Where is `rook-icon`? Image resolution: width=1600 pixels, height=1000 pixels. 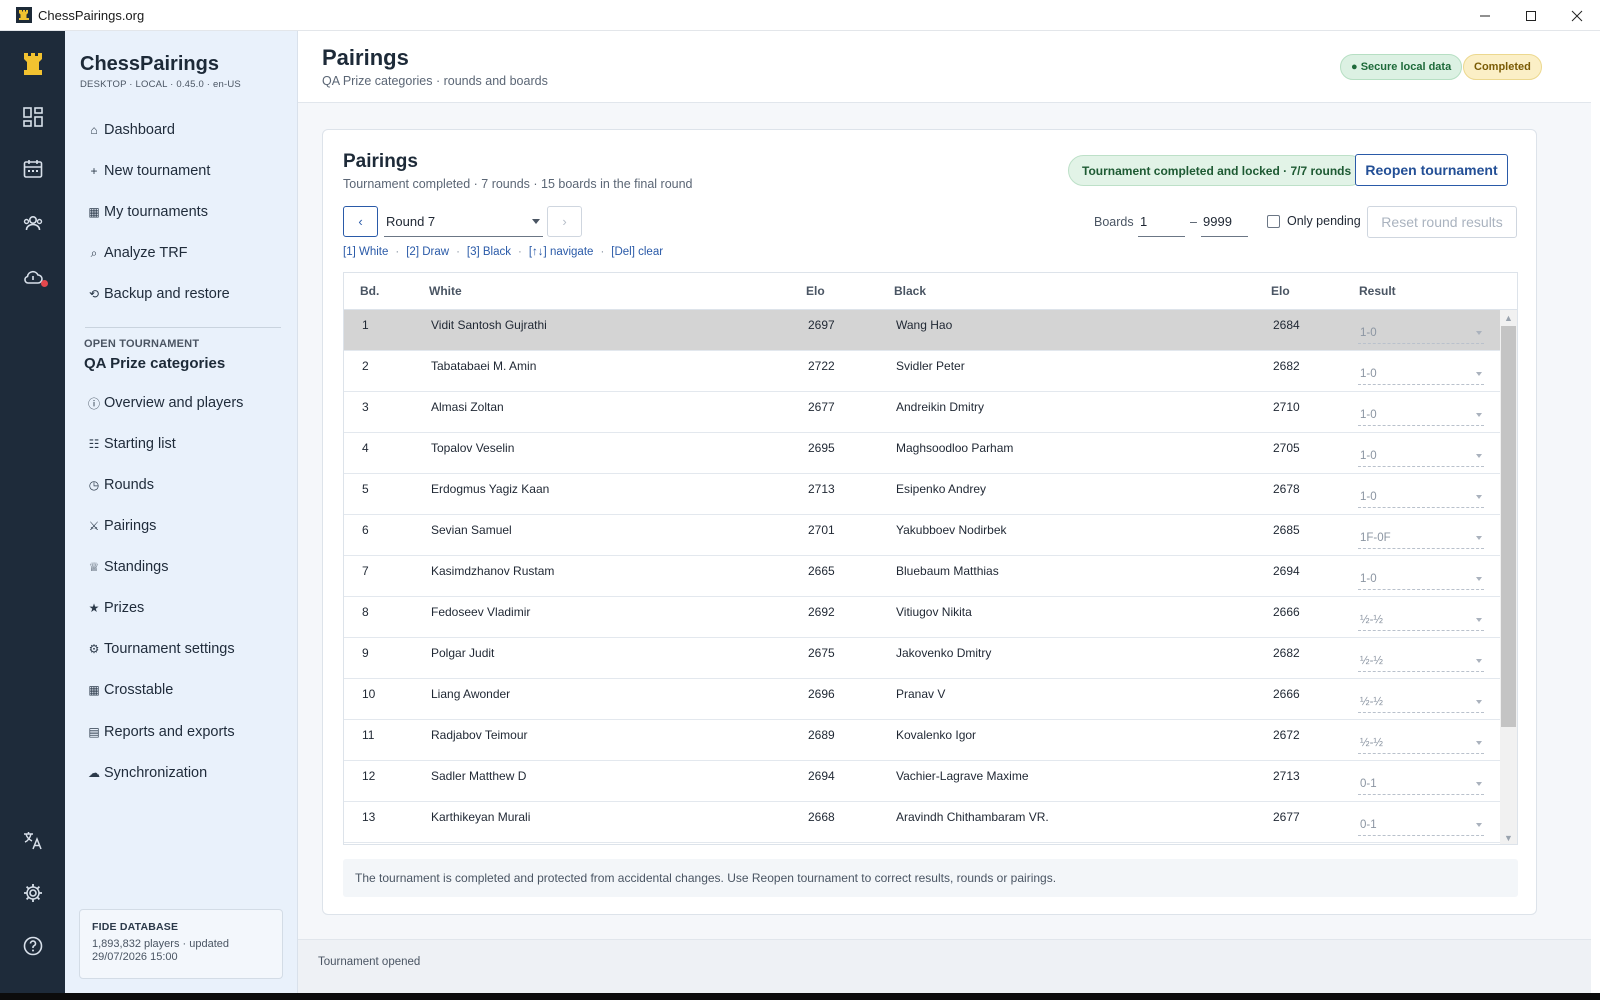 rook-icon is located at coordinates (24, 15).